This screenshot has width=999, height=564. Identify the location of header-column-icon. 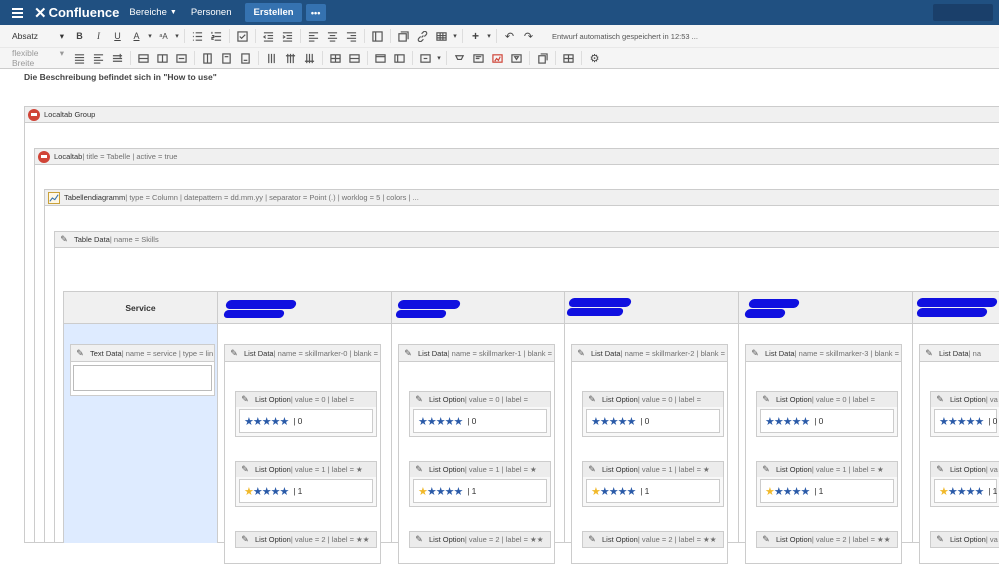
(399, 58).